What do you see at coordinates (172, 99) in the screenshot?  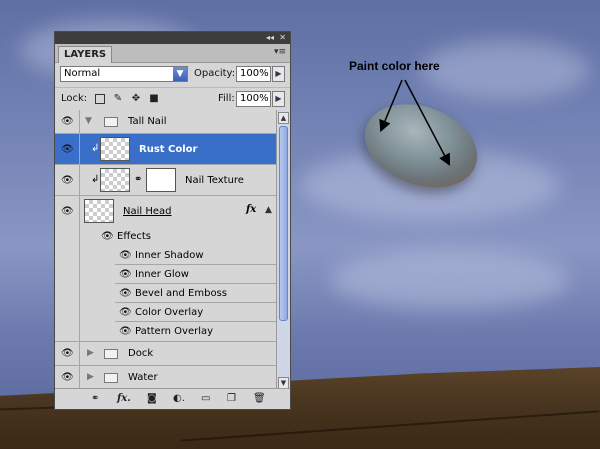 I see `lock-row: Lock: ✎ ✥ ■ Fill: 100% ▶` at bounding box center [172, 99].